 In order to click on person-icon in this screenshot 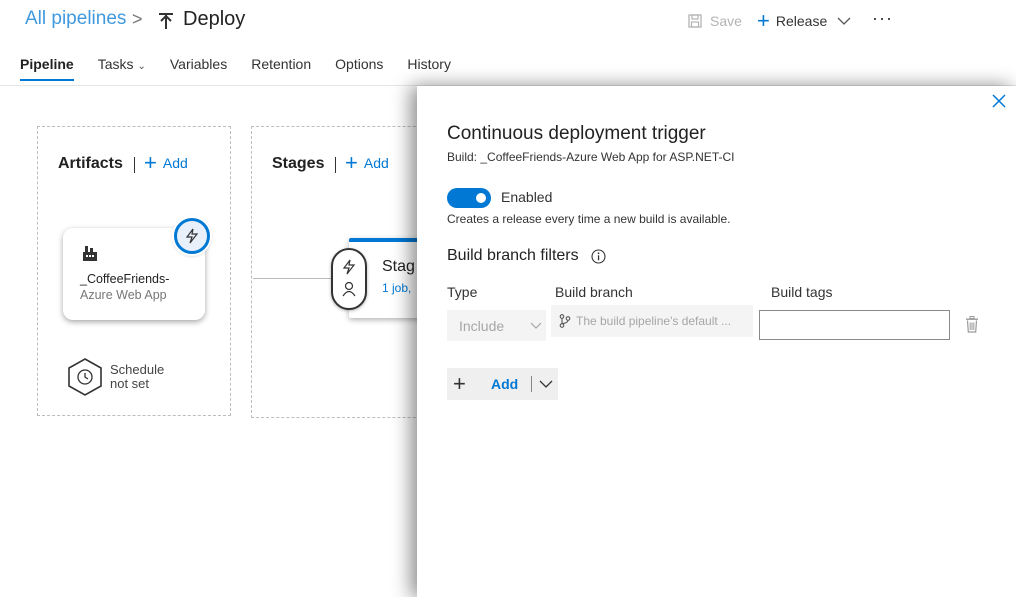, I will do `click(349, 289)`.